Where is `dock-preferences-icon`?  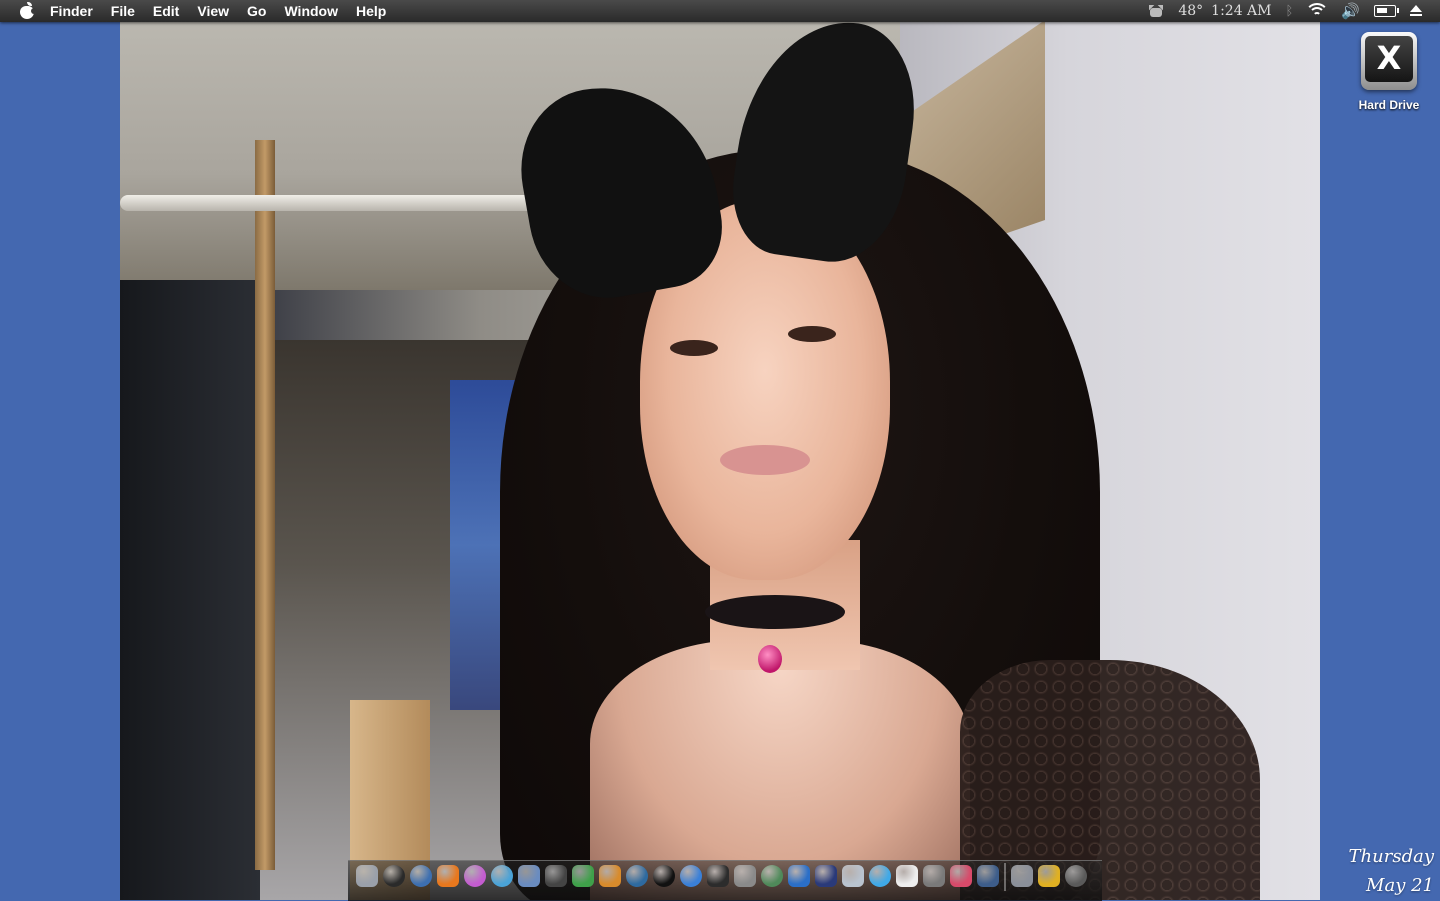
dock-preferences-icon is located at coordinates (934, 876).